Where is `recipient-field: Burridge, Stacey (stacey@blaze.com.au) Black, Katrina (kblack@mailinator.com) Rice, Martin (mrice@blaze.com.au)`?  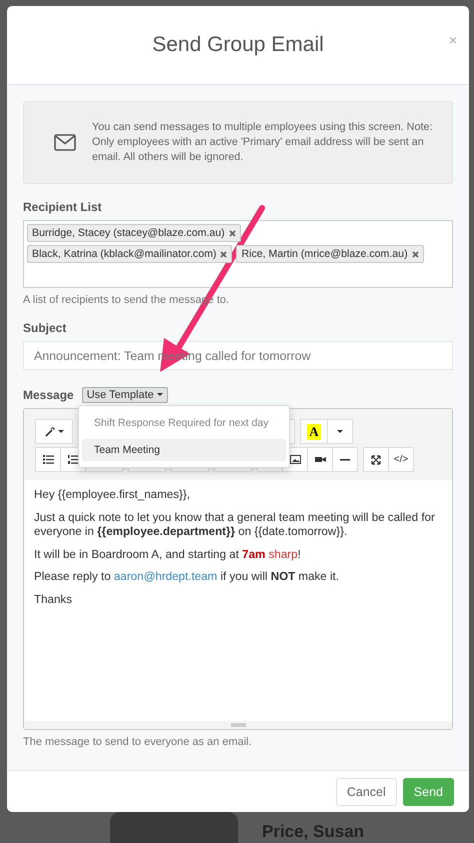
recipient-field: Burridge, Stacey (stacey@blaze.com.au) Black, Katrina (kblack@mailinator.com) Rice, Martin (mrice@blaze.com.au) is located at coordinates (238, 254).